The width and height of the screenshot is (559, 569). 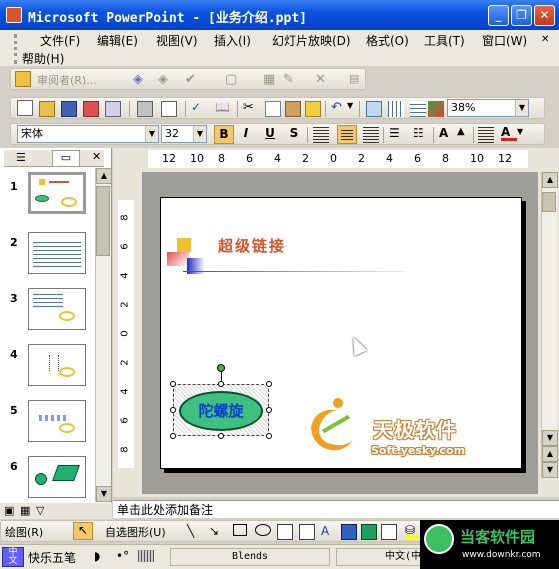 What do you see at coordinates (117, 40) in the screenshot?
I see `menu-edit: 编辑(E)` at bounding box center [117, 40].